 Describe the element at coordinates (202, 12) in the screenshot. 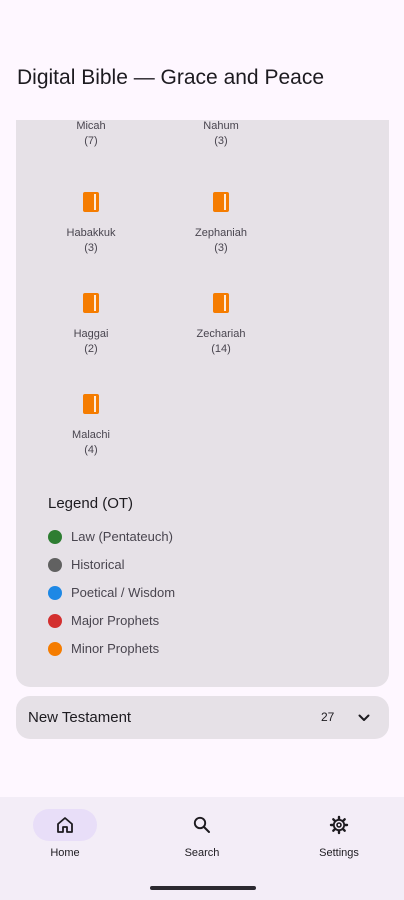

I see `status-bar` at that location.